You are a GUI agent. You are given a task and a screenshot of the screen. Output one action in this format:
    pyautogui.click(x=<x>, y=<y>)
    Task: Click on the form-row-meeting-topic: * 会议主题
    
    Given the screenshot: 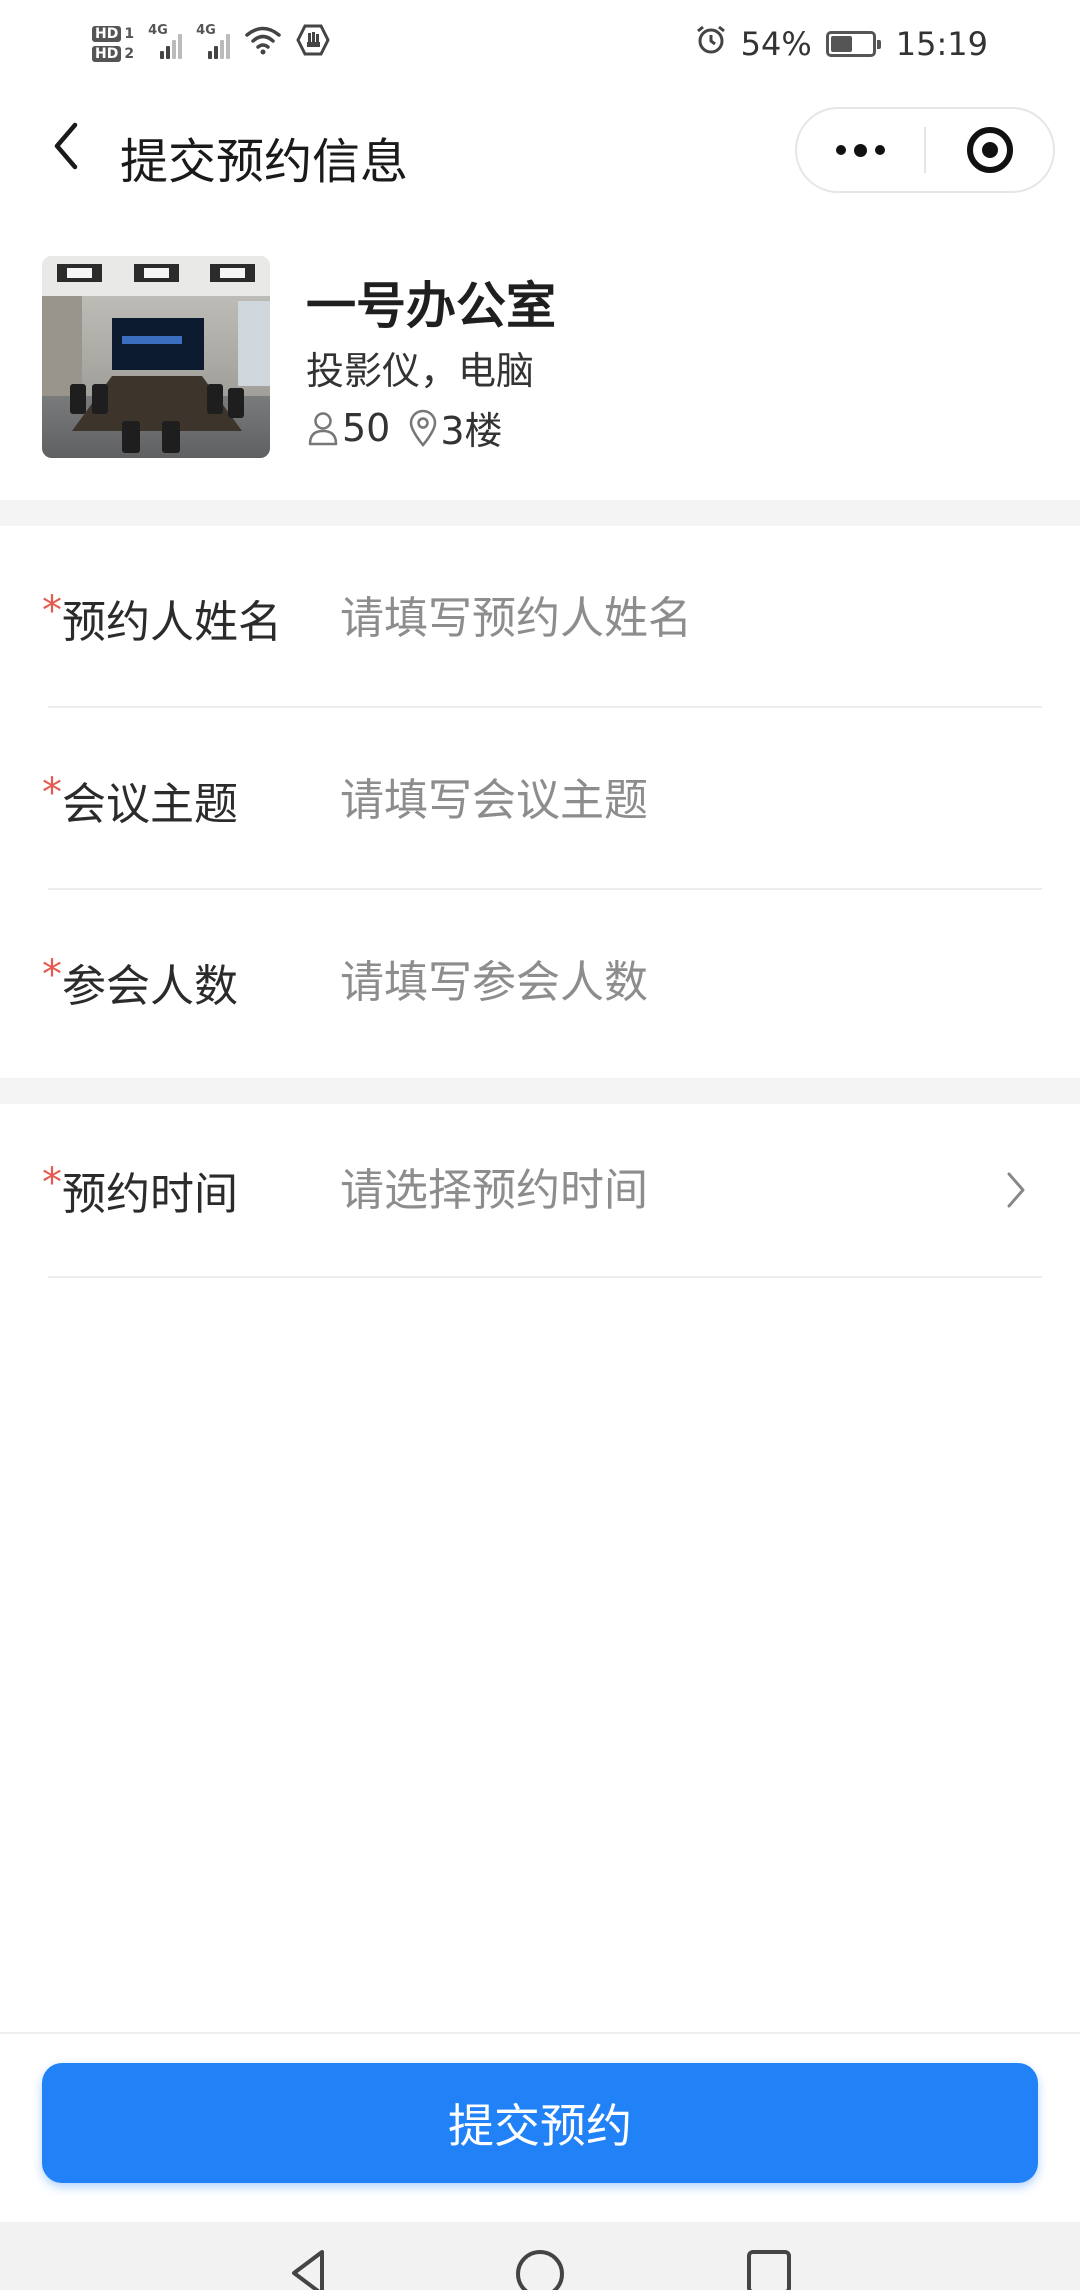 What is the action you would take?
    pyautogui.click(x=540, y=799)
    